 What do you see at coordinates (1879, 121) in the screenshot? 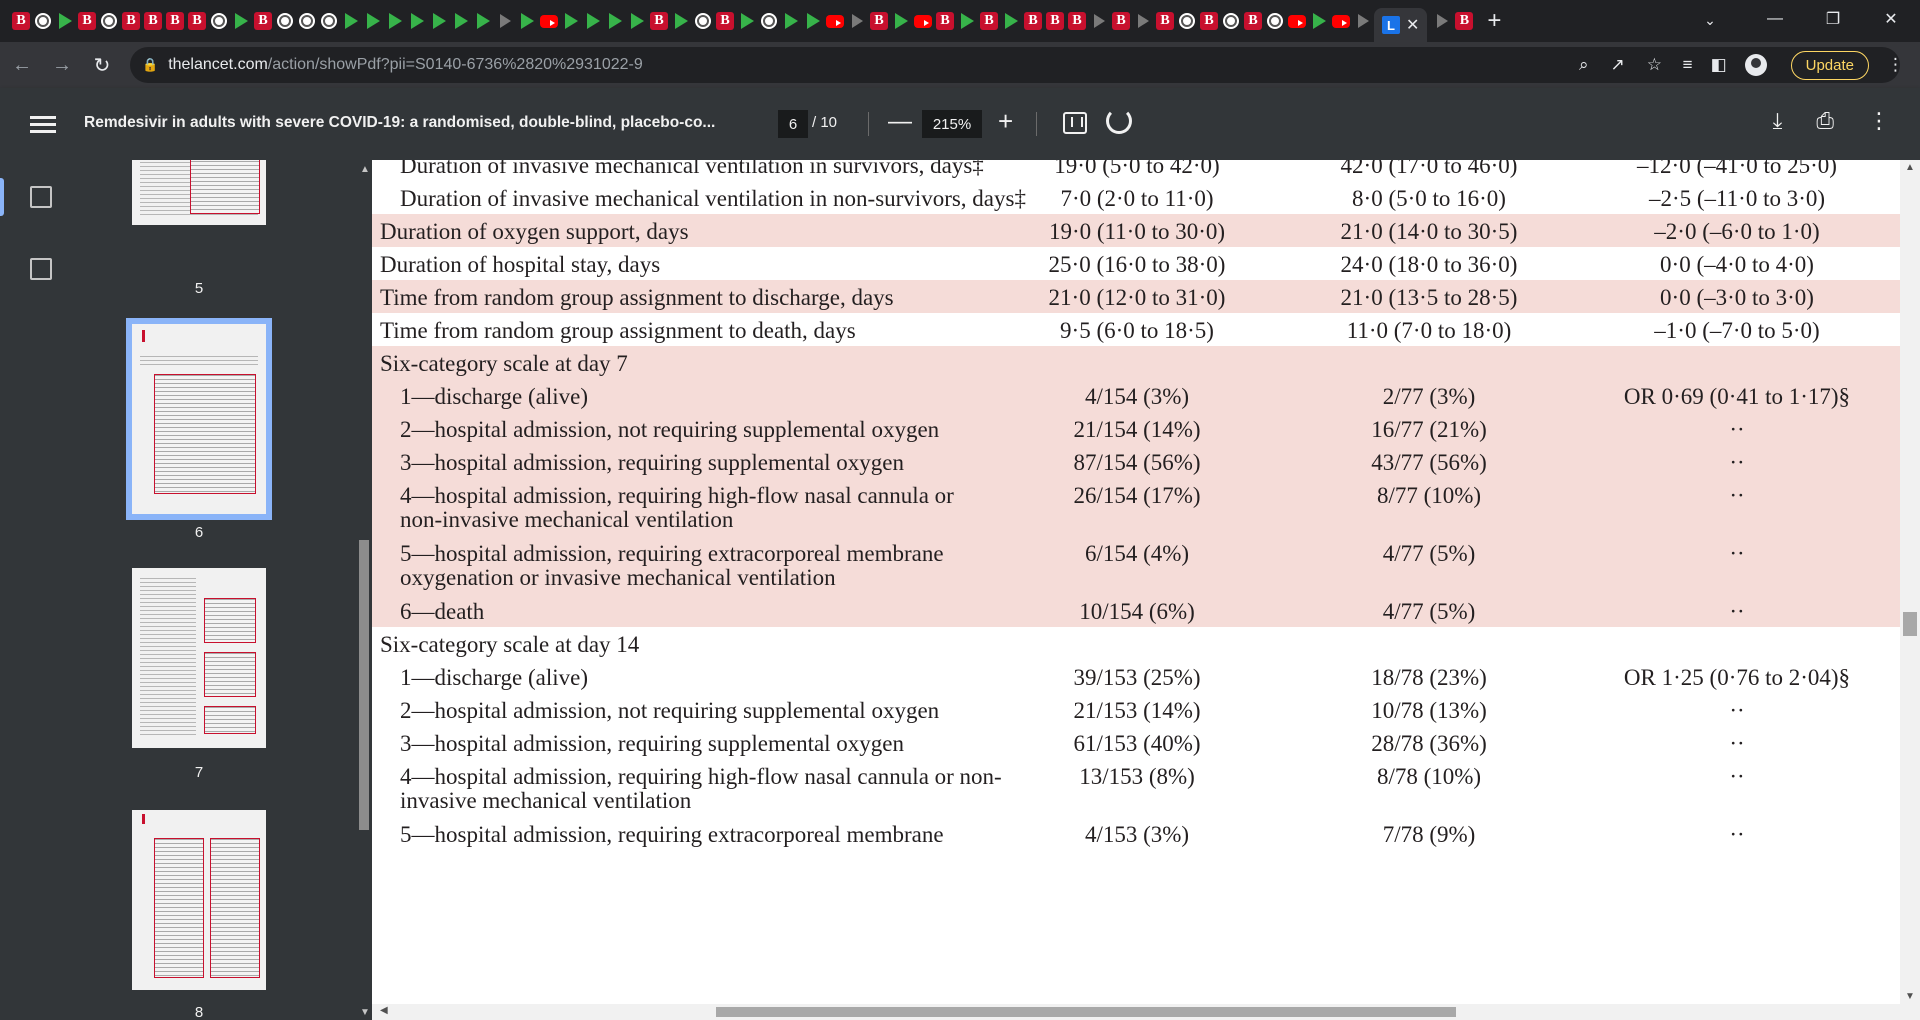
I see `more-options-icon: ⋮` at bounding box center [1879, 121].